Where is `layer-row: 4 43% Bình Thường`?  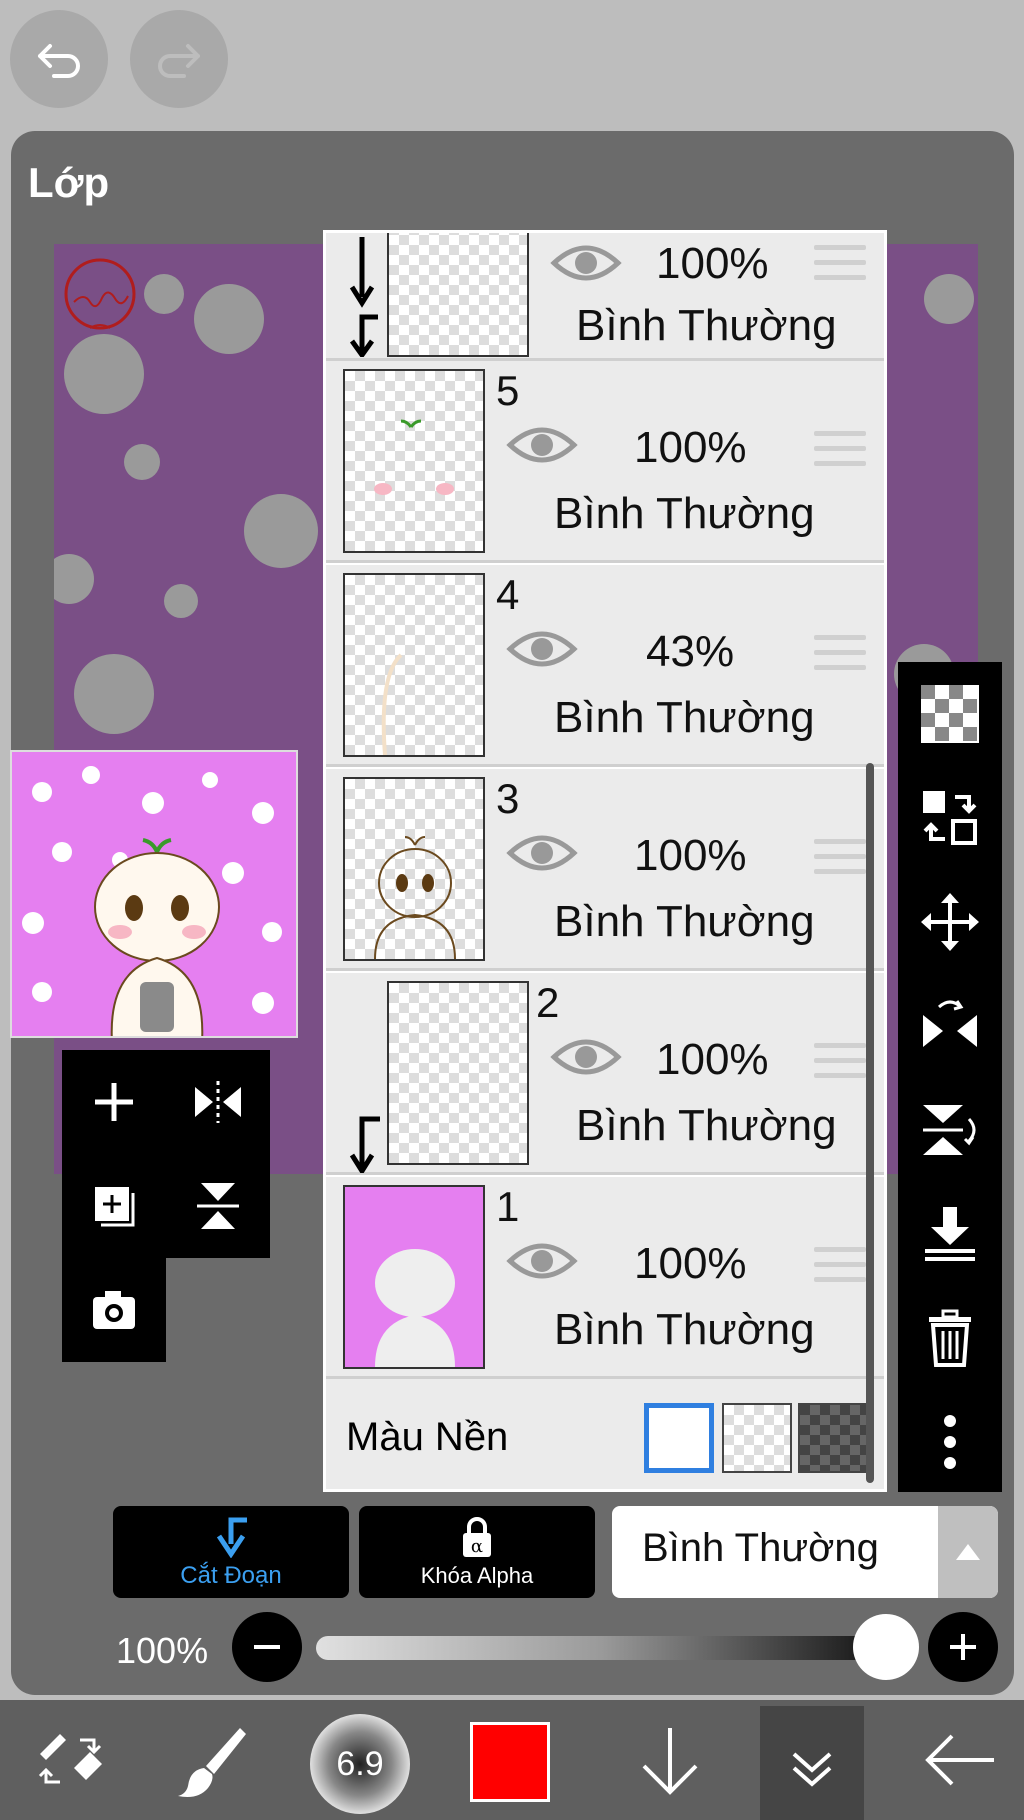 layer-row: 4 43% Bình Thường is located at coordinates (605, 666).